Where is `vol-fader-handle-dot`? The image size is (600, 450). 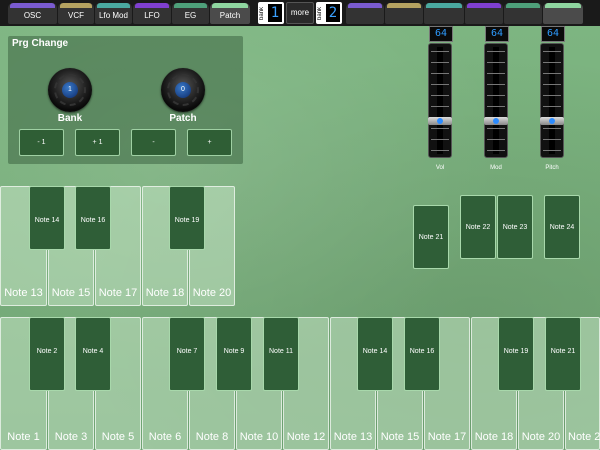 vol-fader-handle-dot is located at coordinates (440, 120).